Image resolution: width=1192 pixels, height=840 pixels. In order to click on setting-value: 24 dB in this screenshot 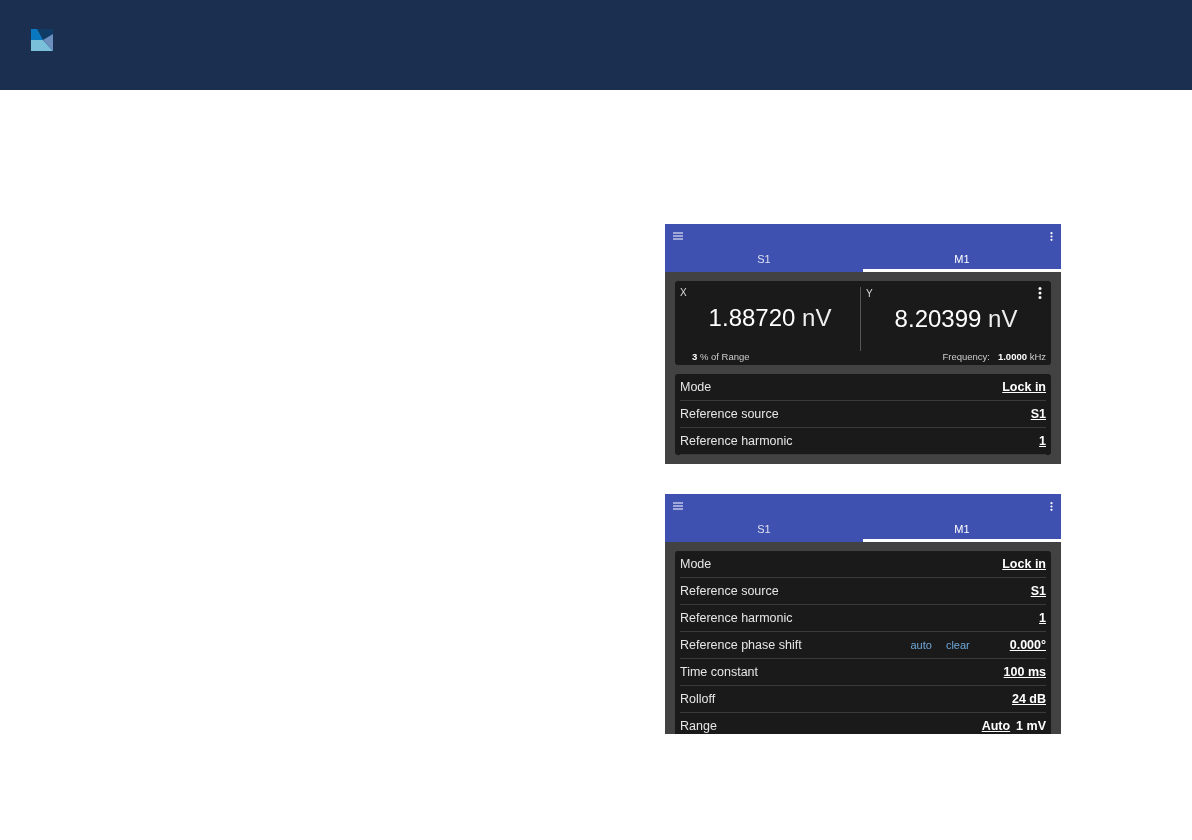, I will do `click(1028, 699)`.